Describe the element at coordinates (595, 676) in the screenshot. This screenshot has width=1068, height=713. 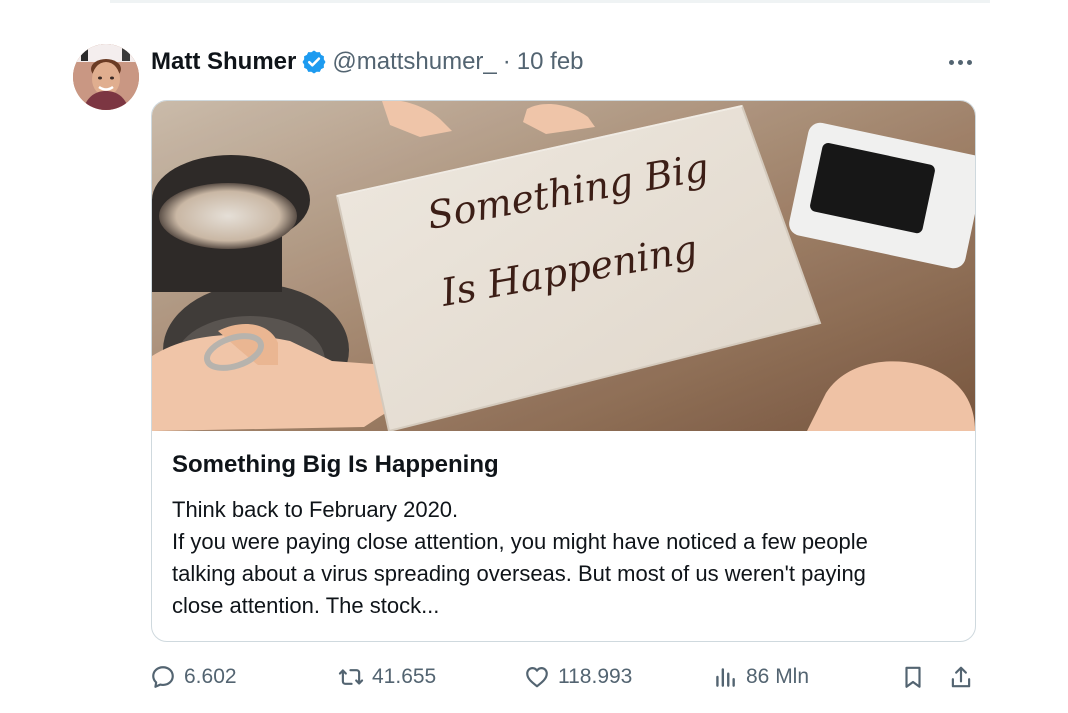
I see `like-count: 118.993` at that location.